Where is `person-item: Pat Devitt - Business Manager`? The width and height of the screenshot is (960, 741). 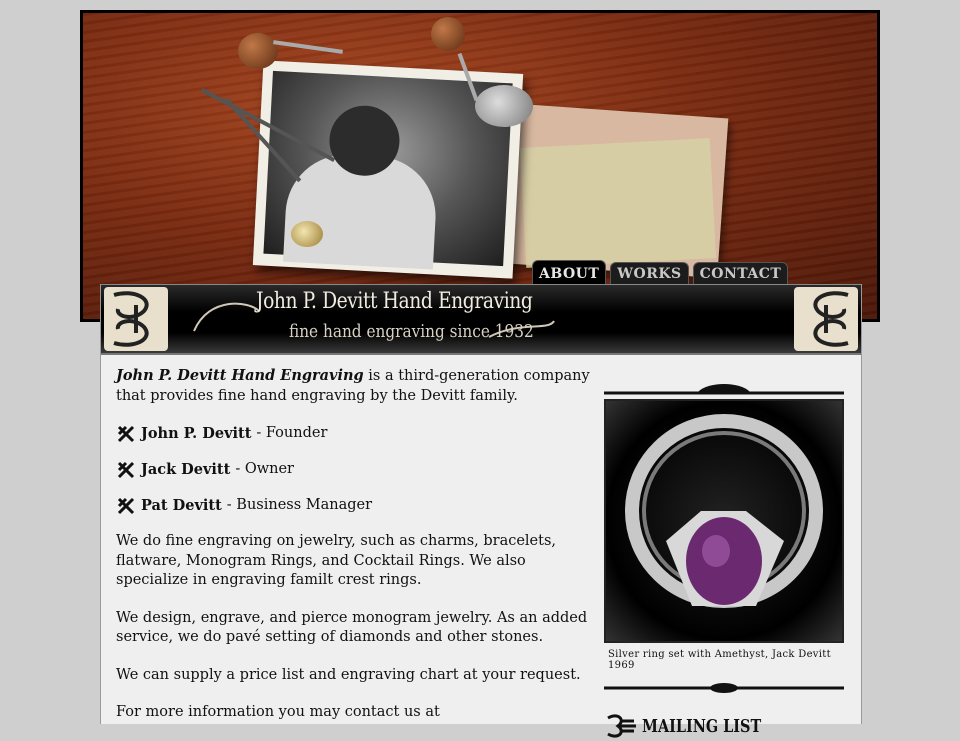
person-item: Pat Devitt - Business Manager is located at coordinates (356, 506).